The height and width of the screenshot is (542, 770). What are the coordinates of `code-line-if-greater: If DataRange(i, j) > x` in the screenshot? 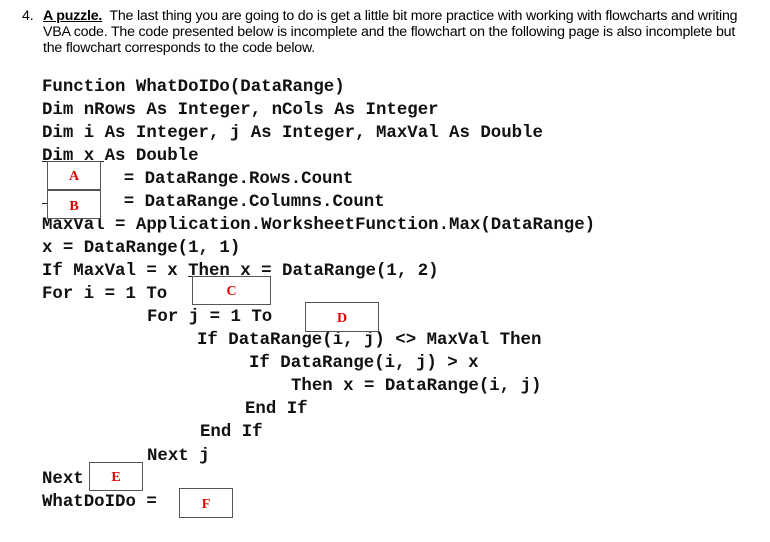 It's located at (364, 363).